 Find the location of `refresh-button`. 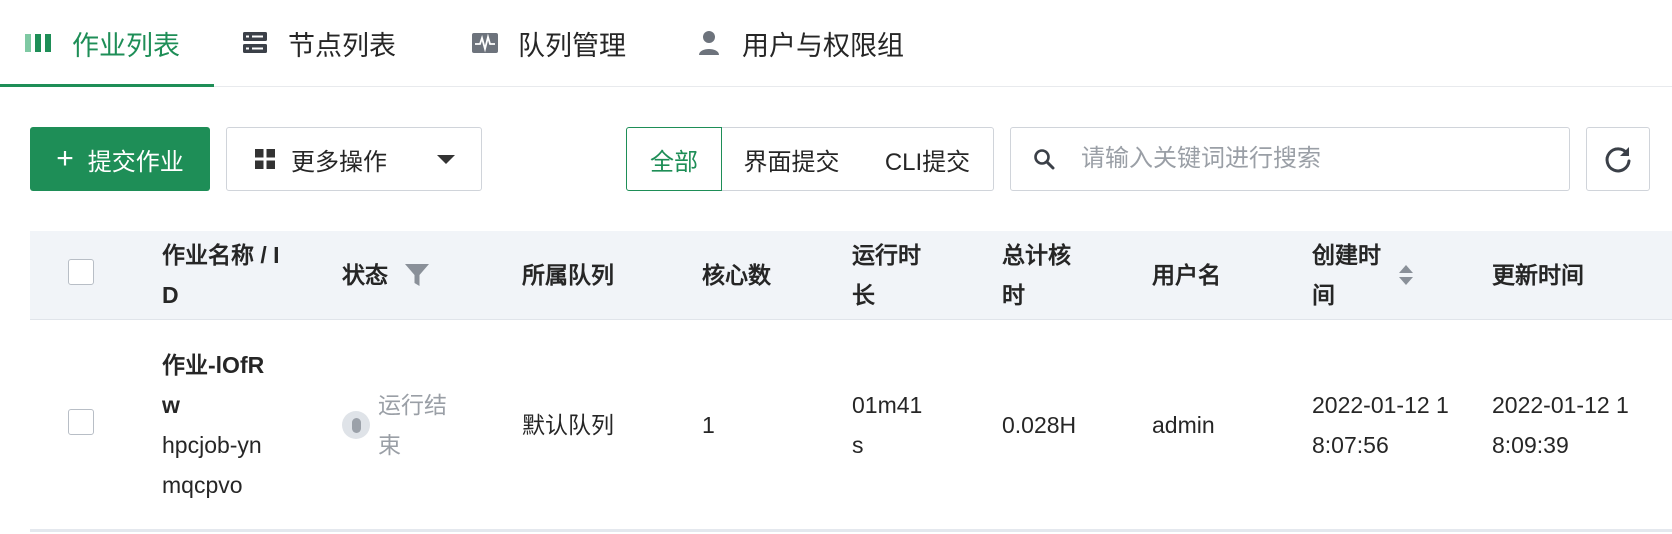

refresh-button is located at coordinates (1618, 159).